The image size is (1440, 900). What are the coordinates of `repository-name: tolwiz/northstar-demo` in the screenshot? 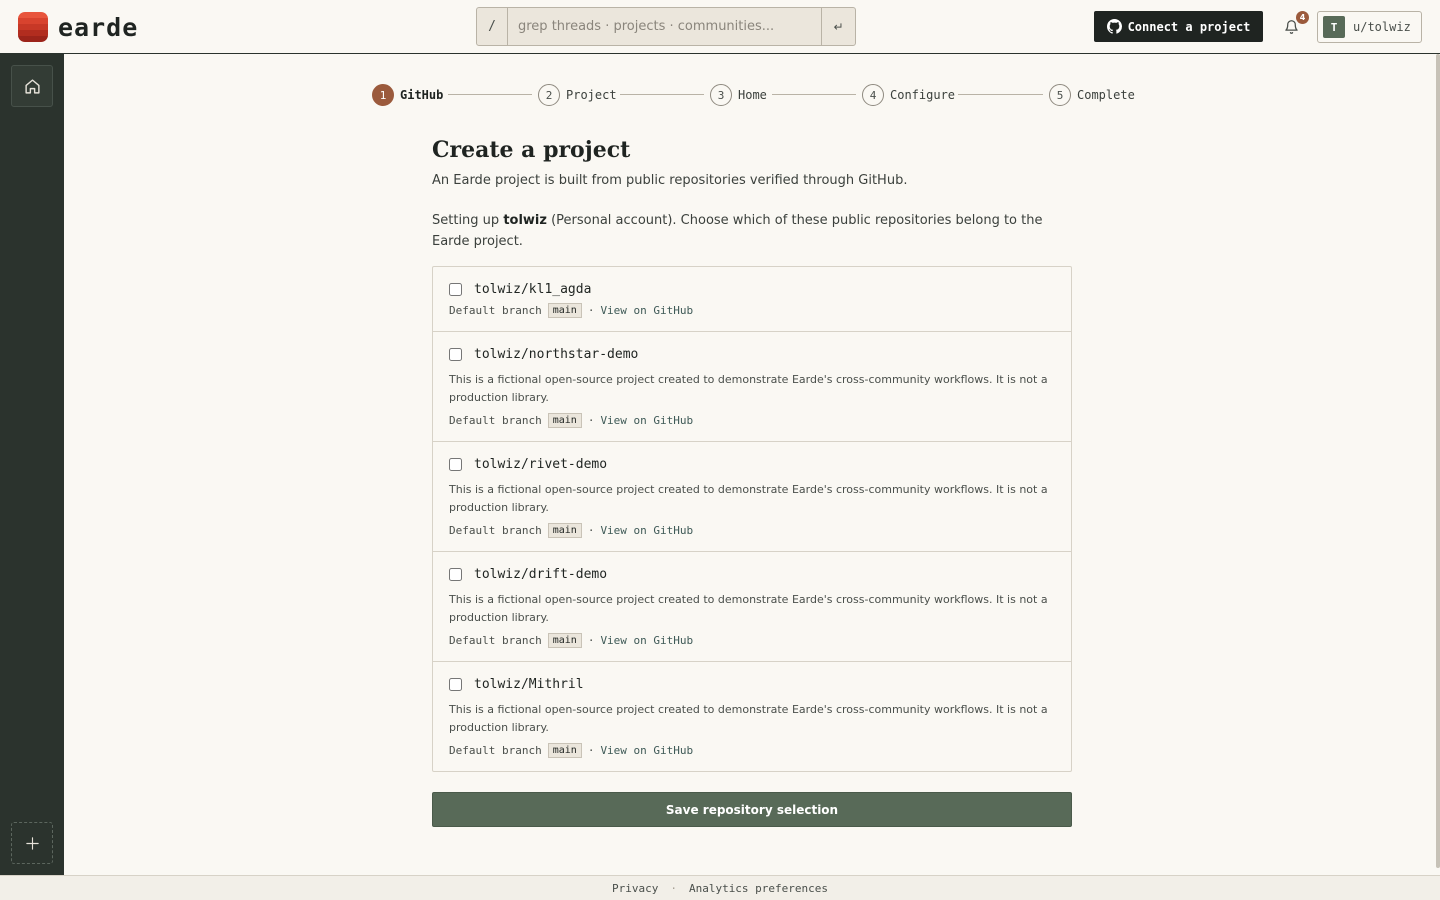 It's located at (556, 354).